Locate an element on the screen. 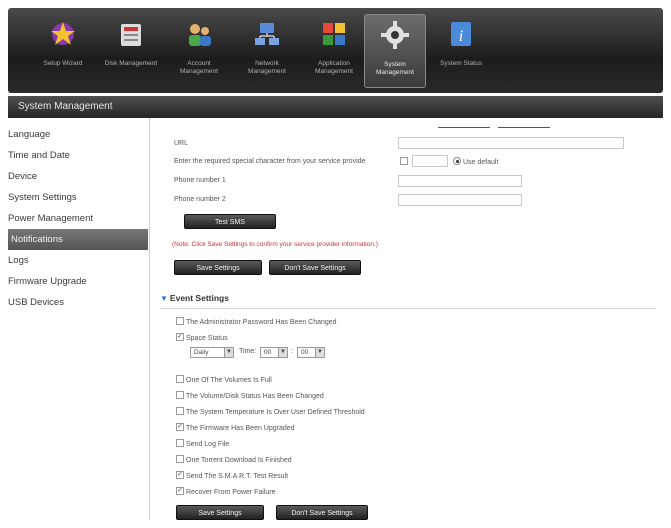 The image size is (671, 528). test-sms-button: Test SMS is located at coordinates (230, 221).